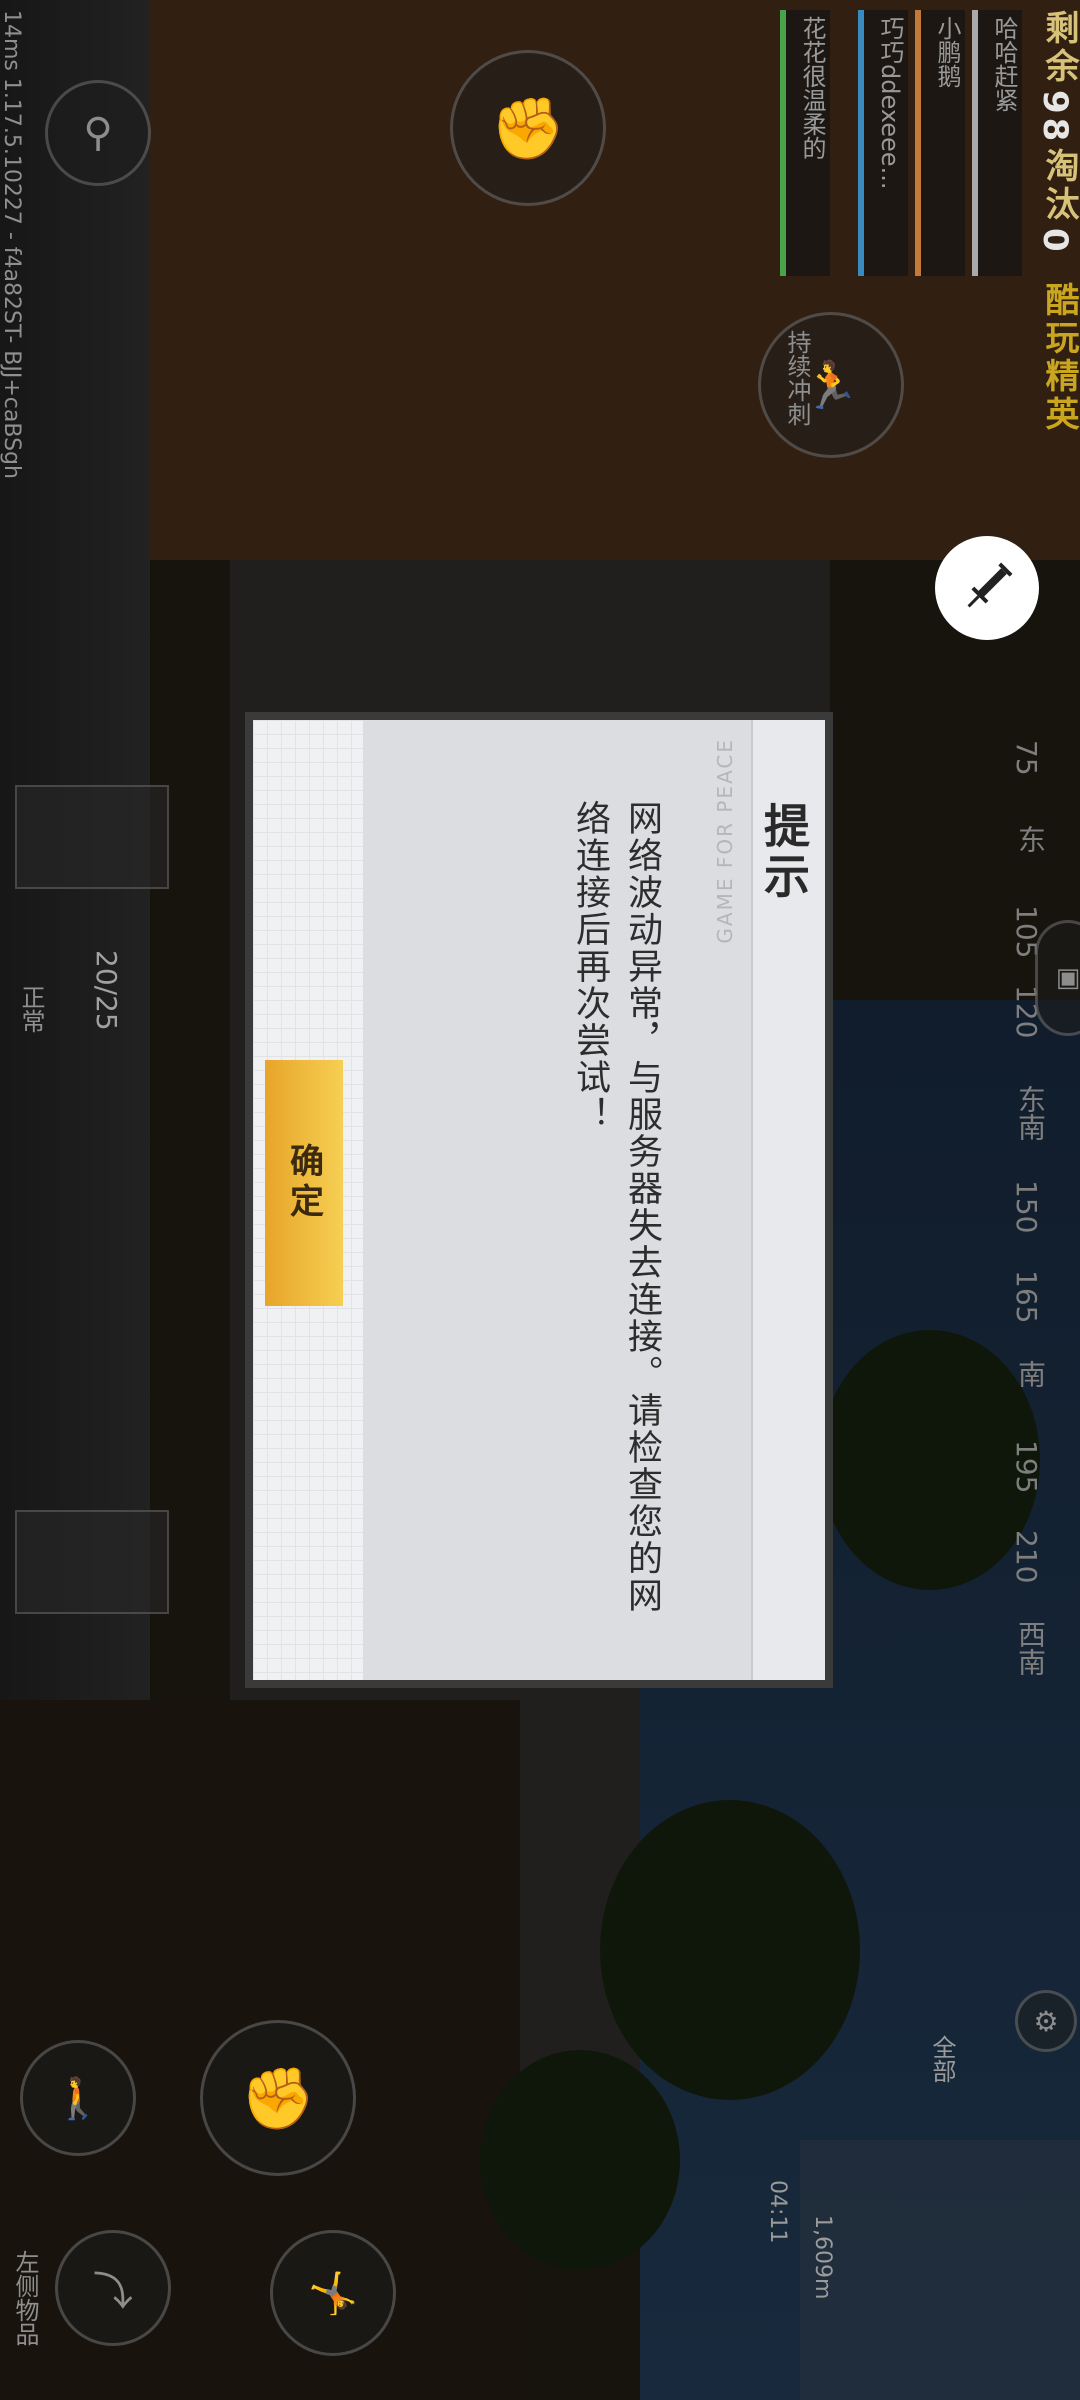 This screenshot has height=2400, width=1080. I want to click on team-member-name: 花花很温柔的, so click(812, 88).